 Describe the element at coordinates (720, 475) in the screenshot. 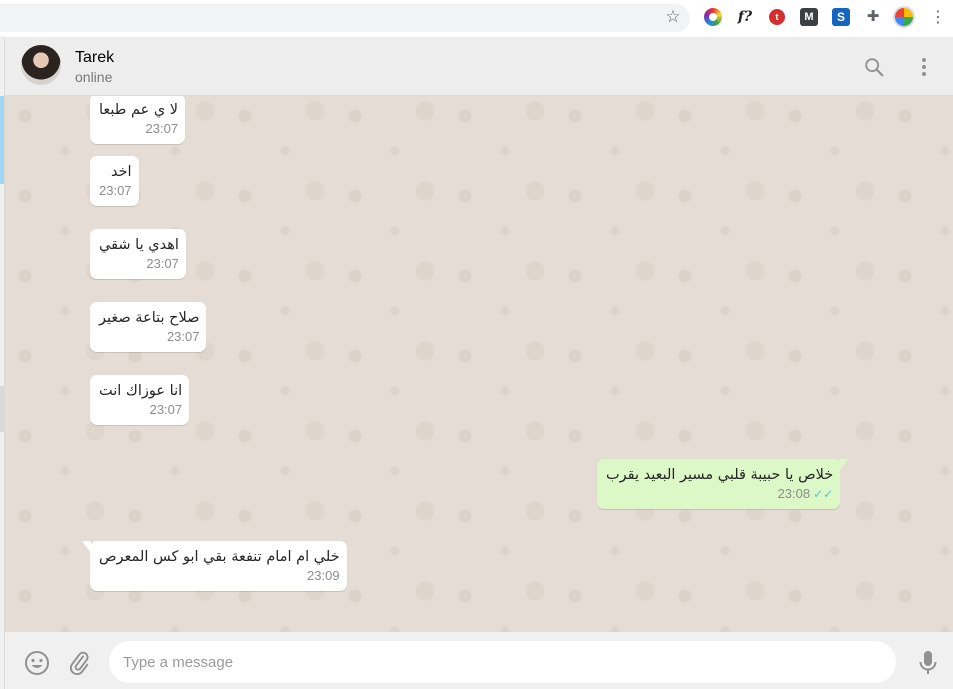

I see `message-text: خلاص يا حبيبة قلبي مسير البعيد يقرب` at that location.